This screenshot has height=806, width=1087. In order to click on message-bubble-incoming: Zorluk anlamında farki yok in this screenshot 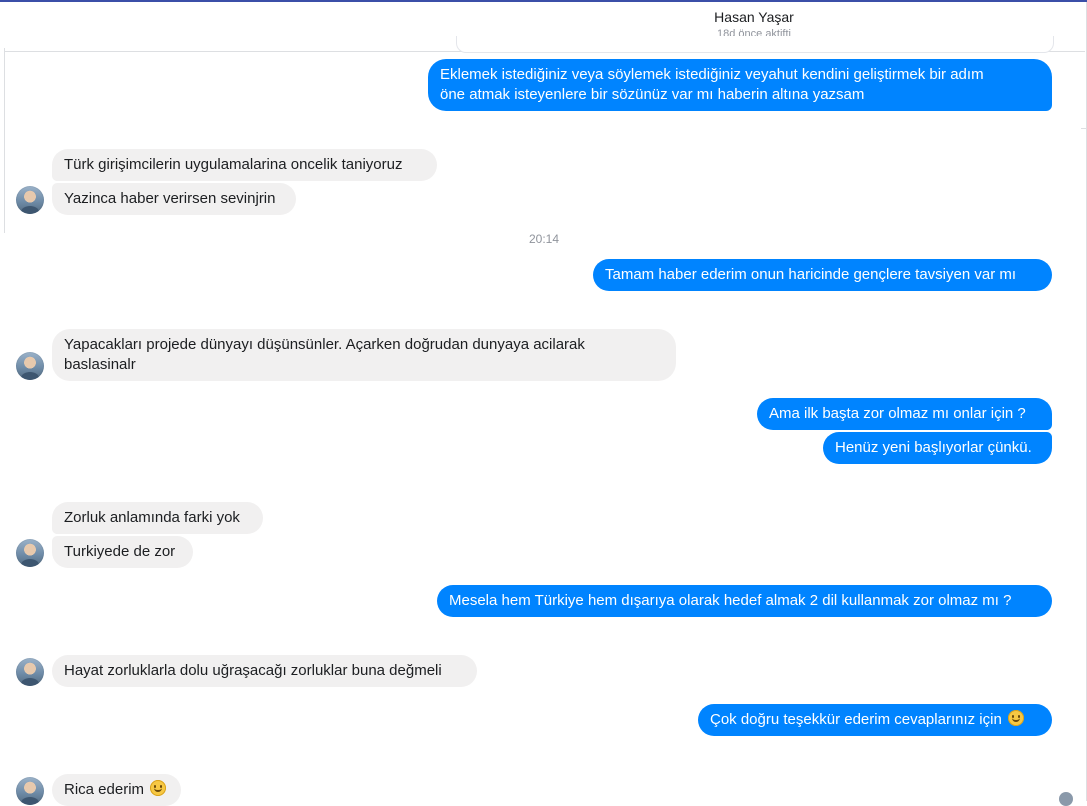, I will do `click(157, 518)`.